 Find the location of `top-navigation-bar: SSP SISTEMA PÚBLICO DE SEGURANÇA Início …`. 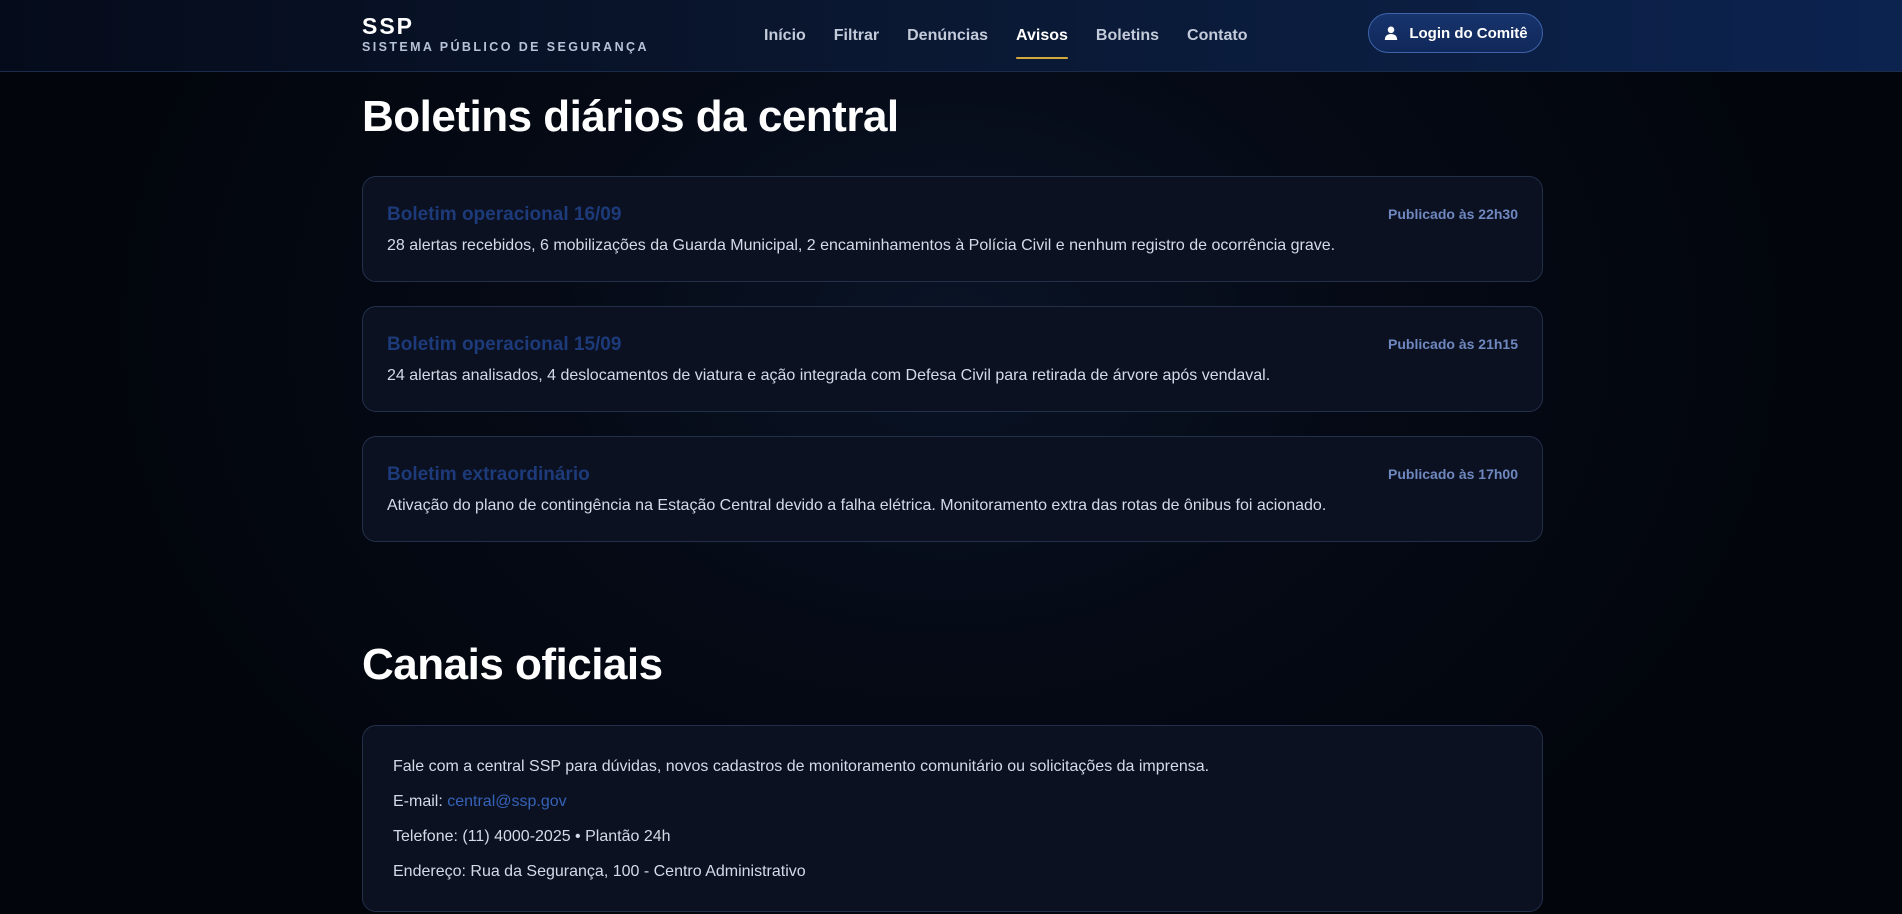

top-navigation-bar: SSP SISTEMA PÚBLICO DE SEGURANÇA Início … is located at coordinates (951, 36).